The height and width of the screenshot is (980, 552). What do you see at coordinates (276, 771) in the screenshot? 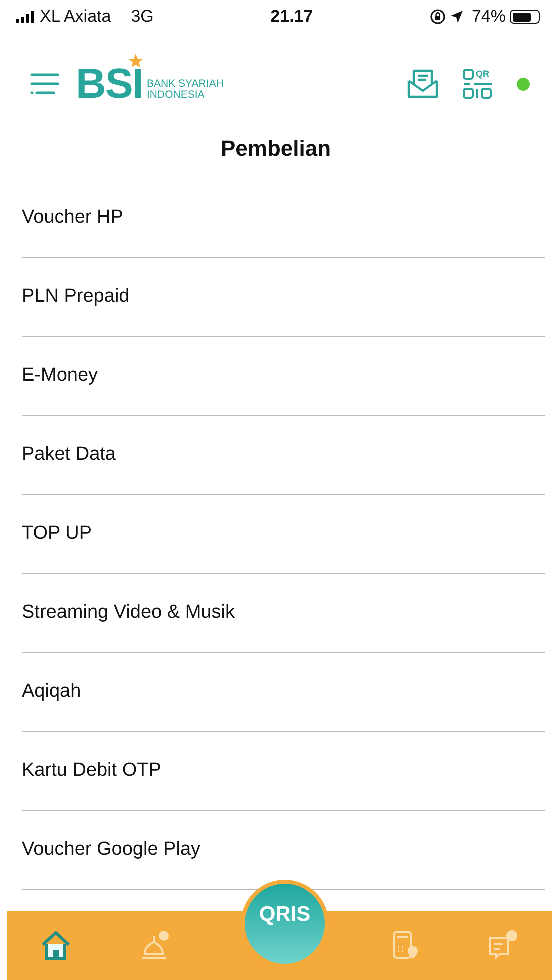
I see `menu-item: Kartu Debit OTP` at bounding box center [276, 771].